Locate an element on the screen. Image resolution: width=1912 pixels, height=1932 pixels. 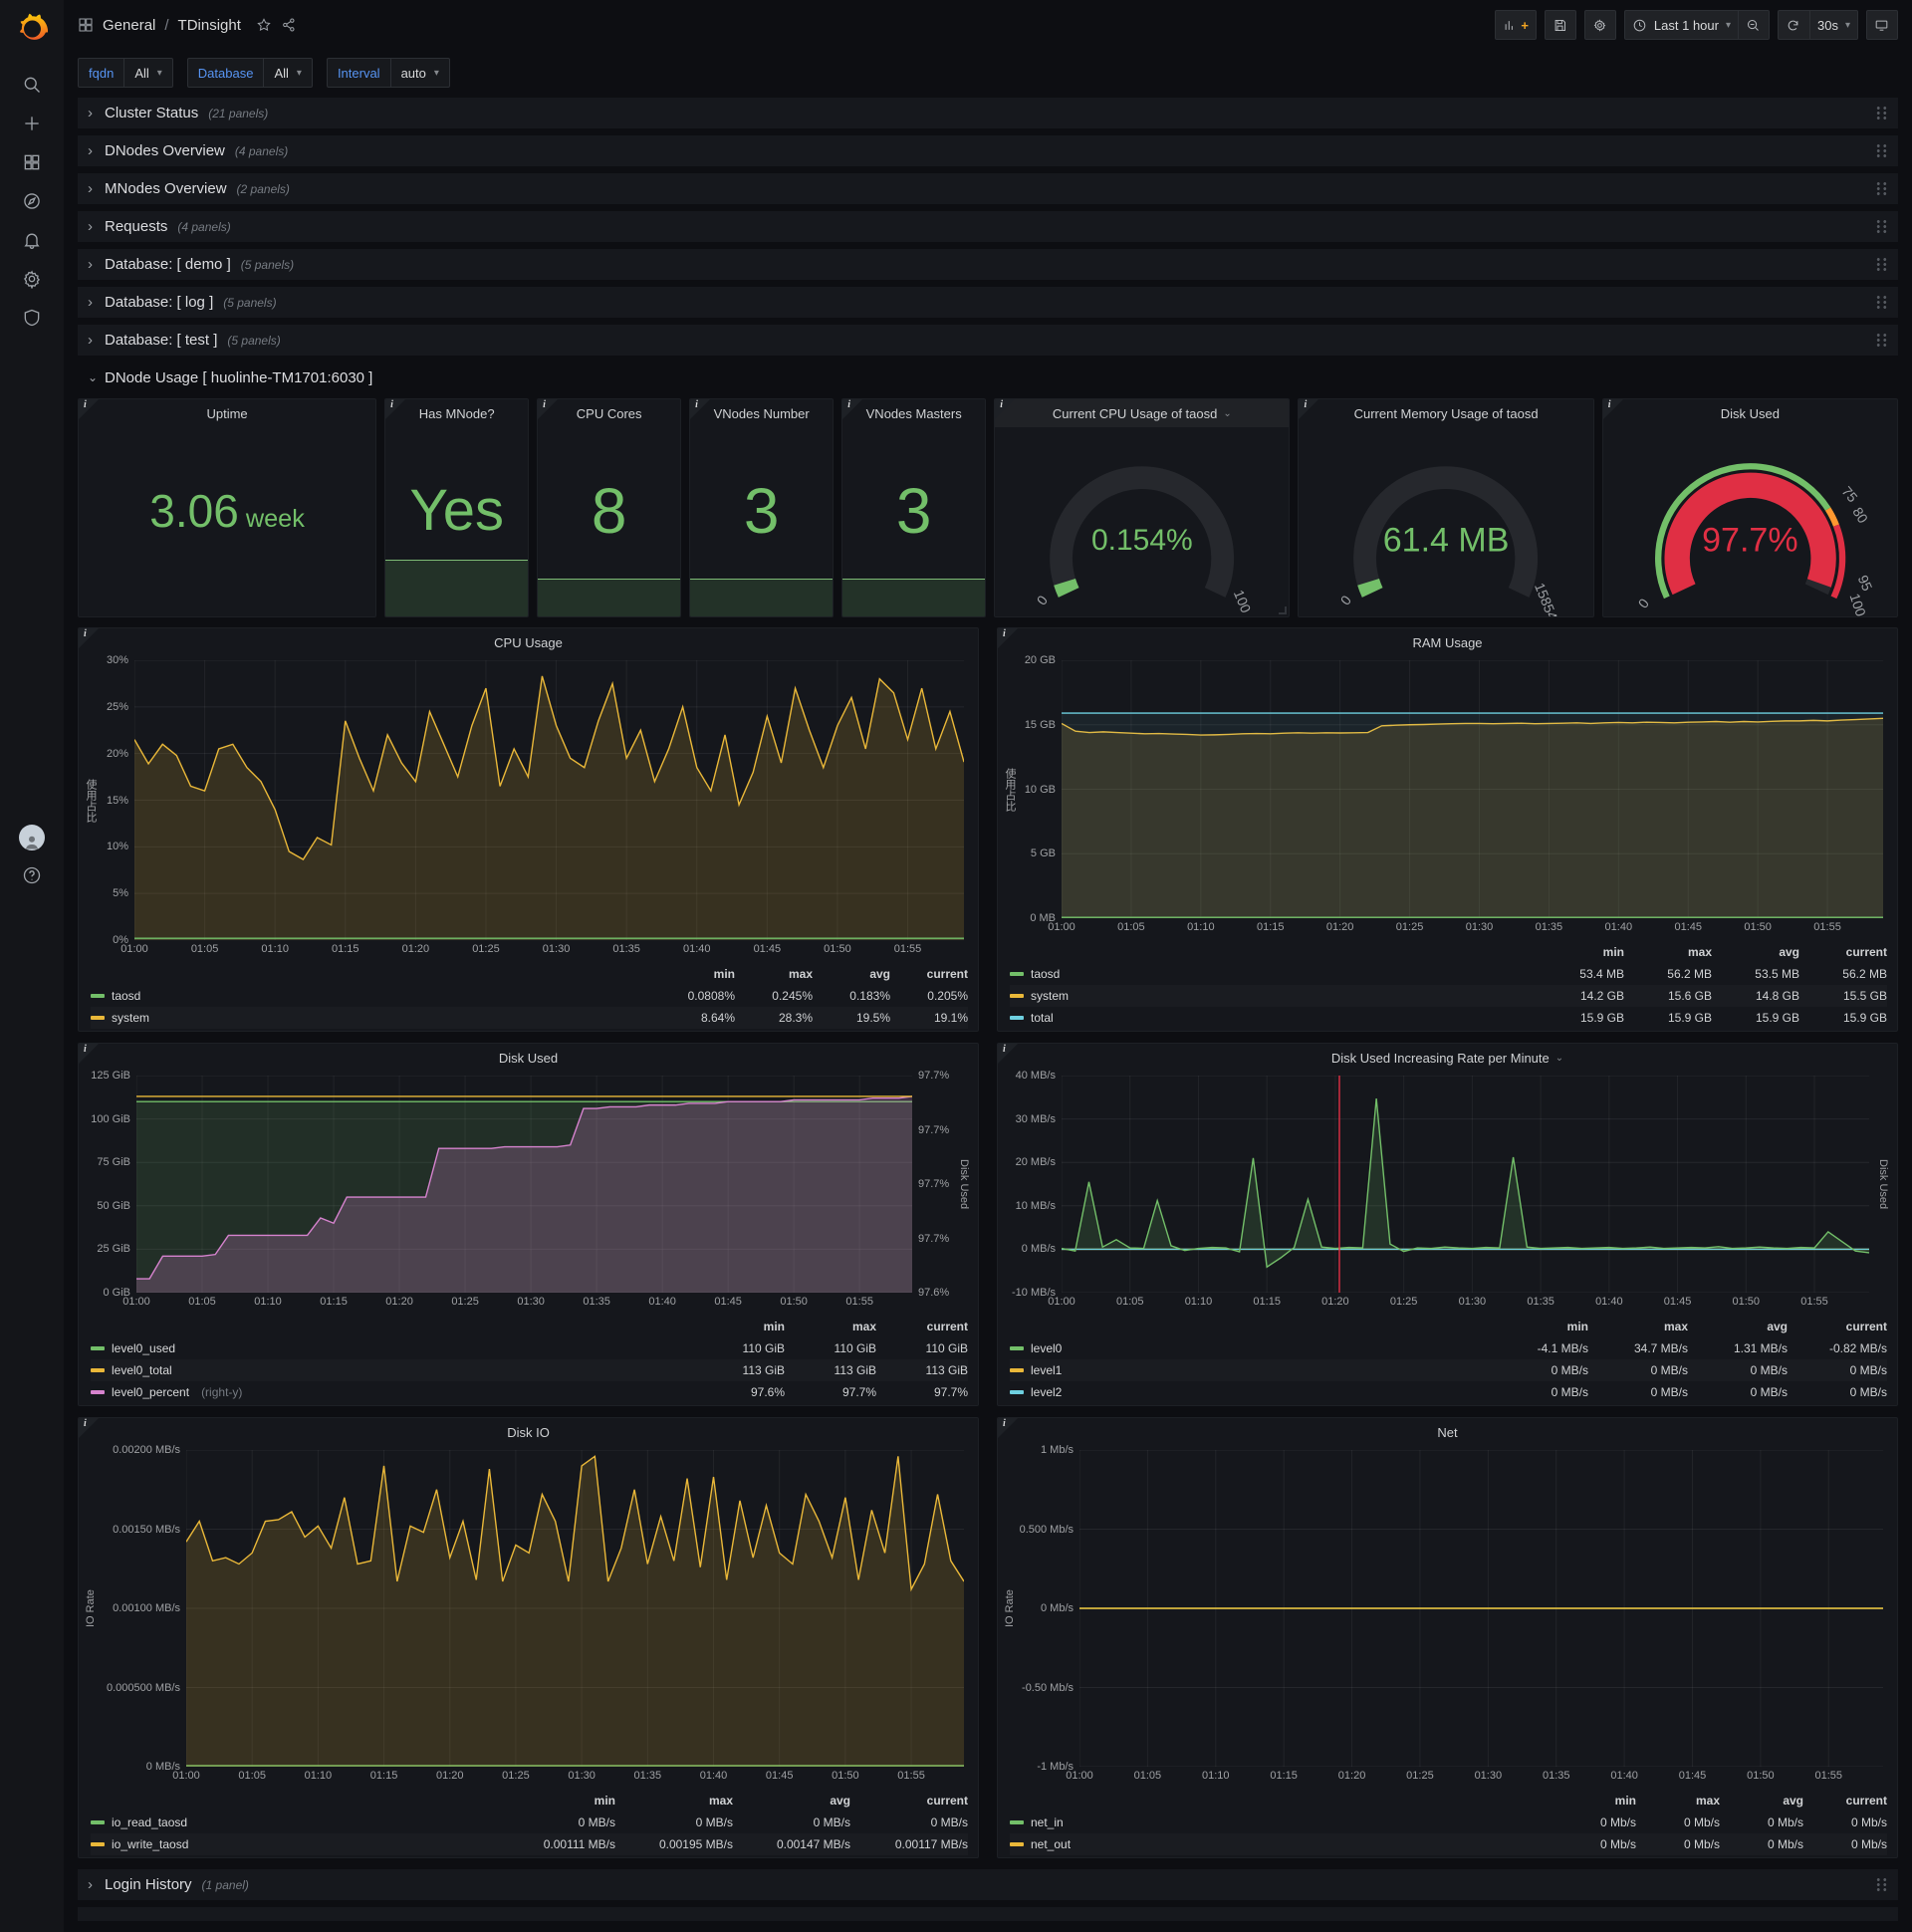
zoom-out-time-button is located at coordinates (1754, 25).